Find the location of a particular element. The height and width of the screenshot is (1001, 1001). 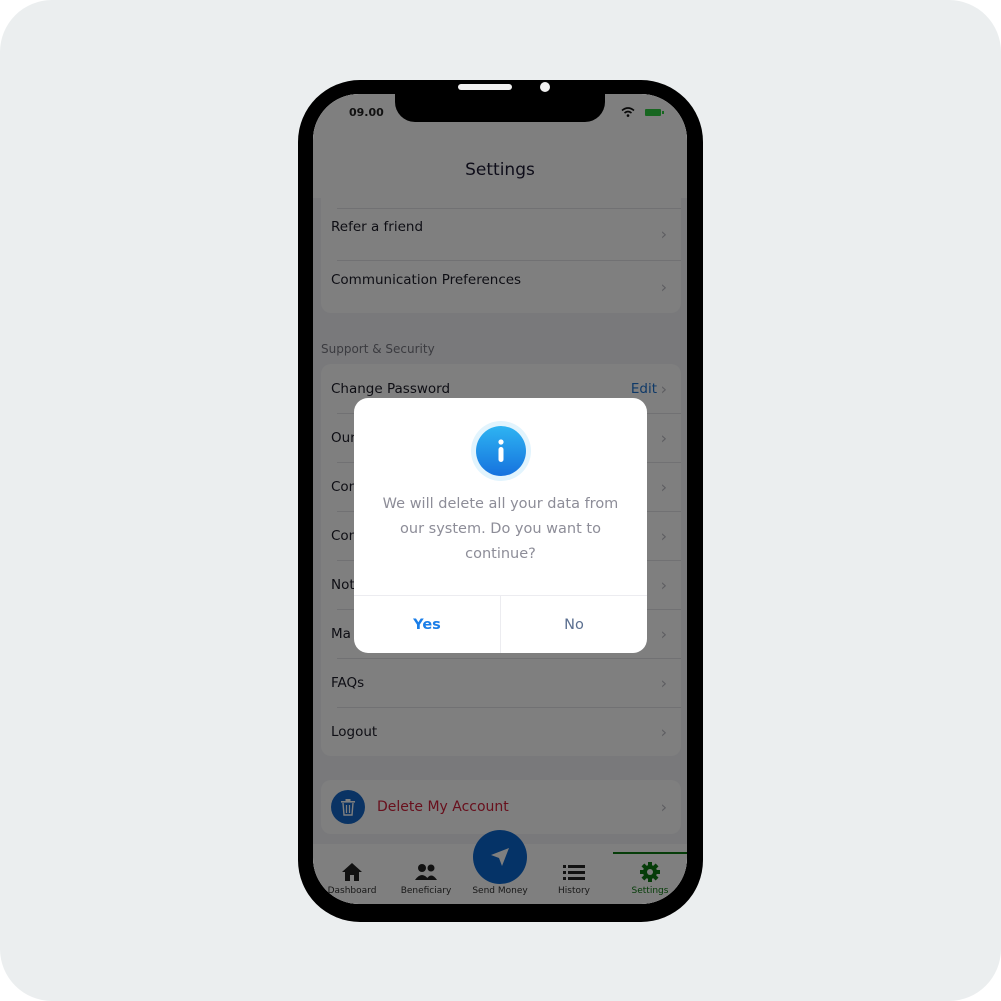

info-icon is located at coordinates (500, 451).